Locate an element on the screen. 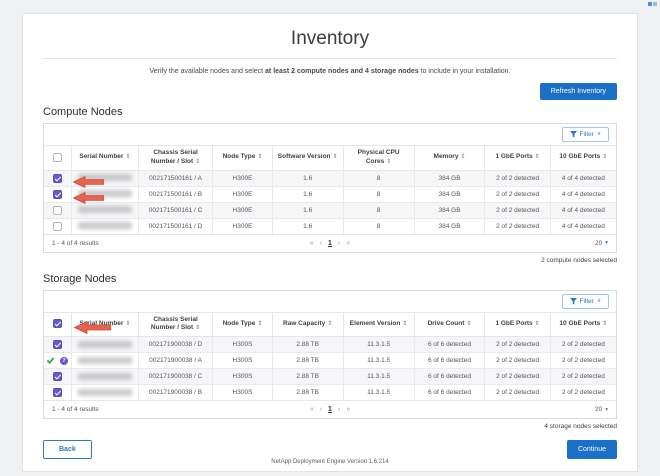  storage-pagination: 1 - 4 of 4 results « ‹ 1 › » 20 ▾ is located at coordinates (330, 409).